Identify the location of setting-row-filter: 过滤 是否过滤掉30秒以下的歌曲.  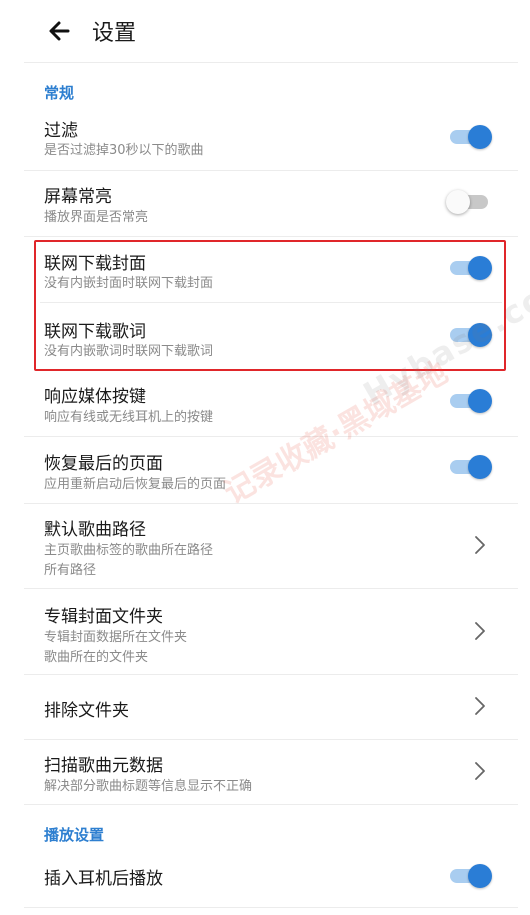
(271, 139).